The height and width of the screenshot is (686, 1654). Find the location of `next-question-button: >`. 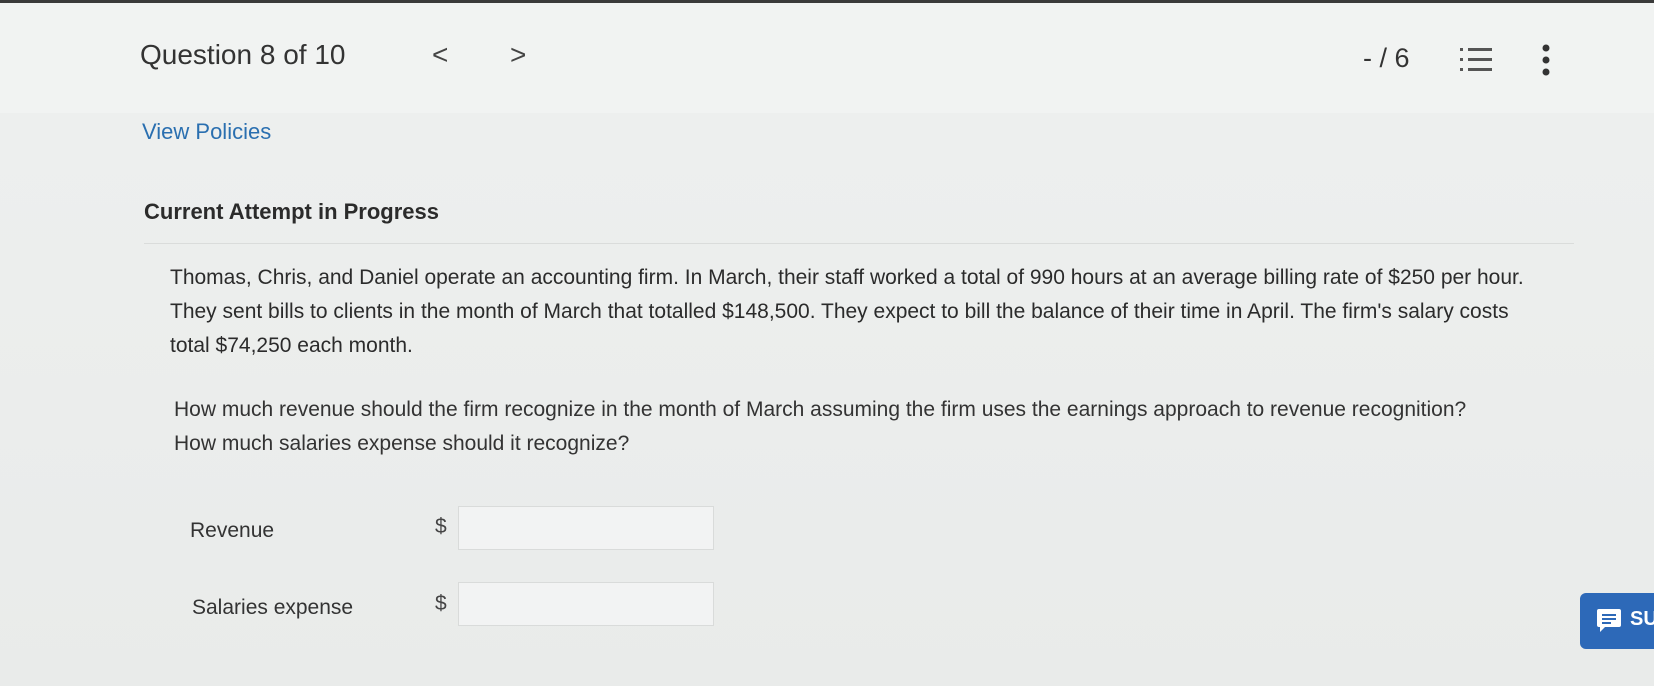

next-question-button: > is located at coordinates (518, 55).